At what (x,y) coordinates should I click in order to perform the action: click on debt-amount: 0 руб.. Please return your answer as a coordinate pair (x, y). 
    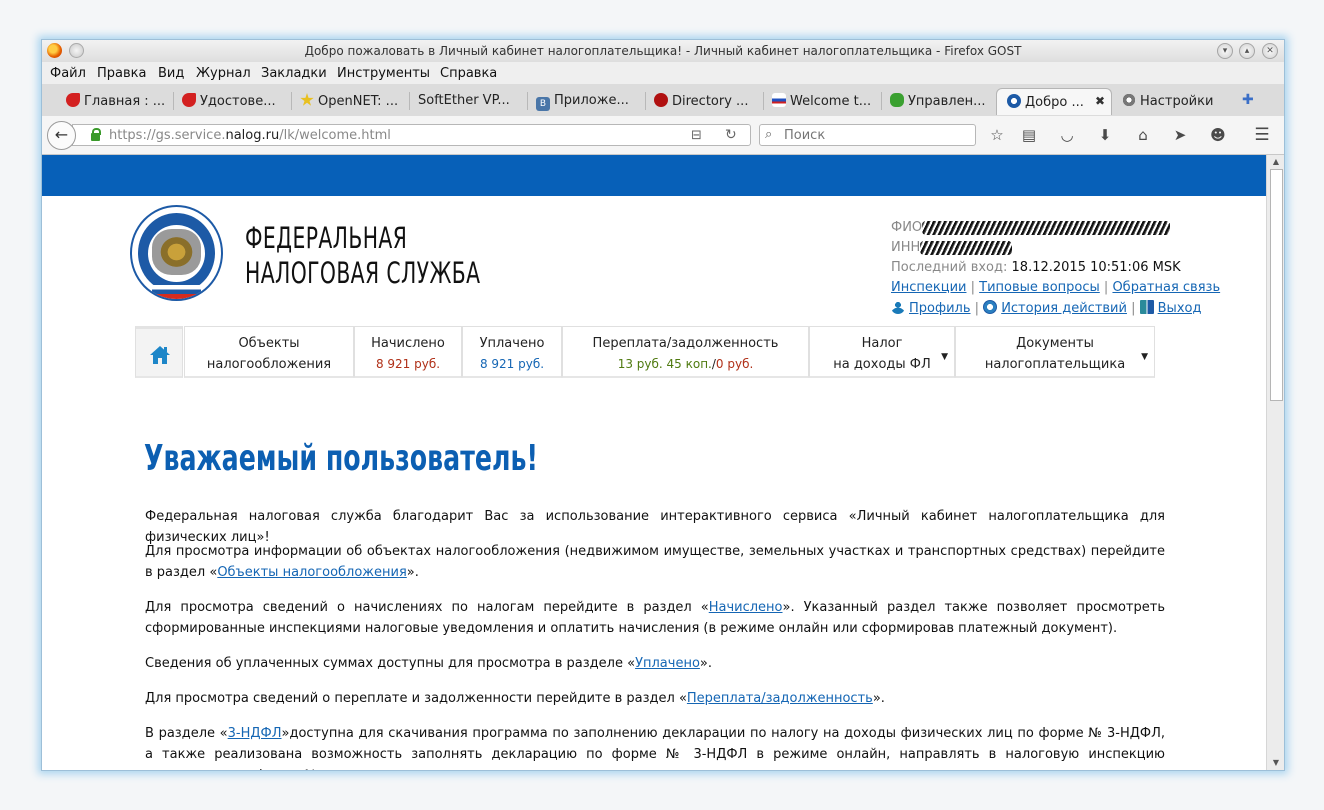
    Looking at the image, I should click on (734, 364).